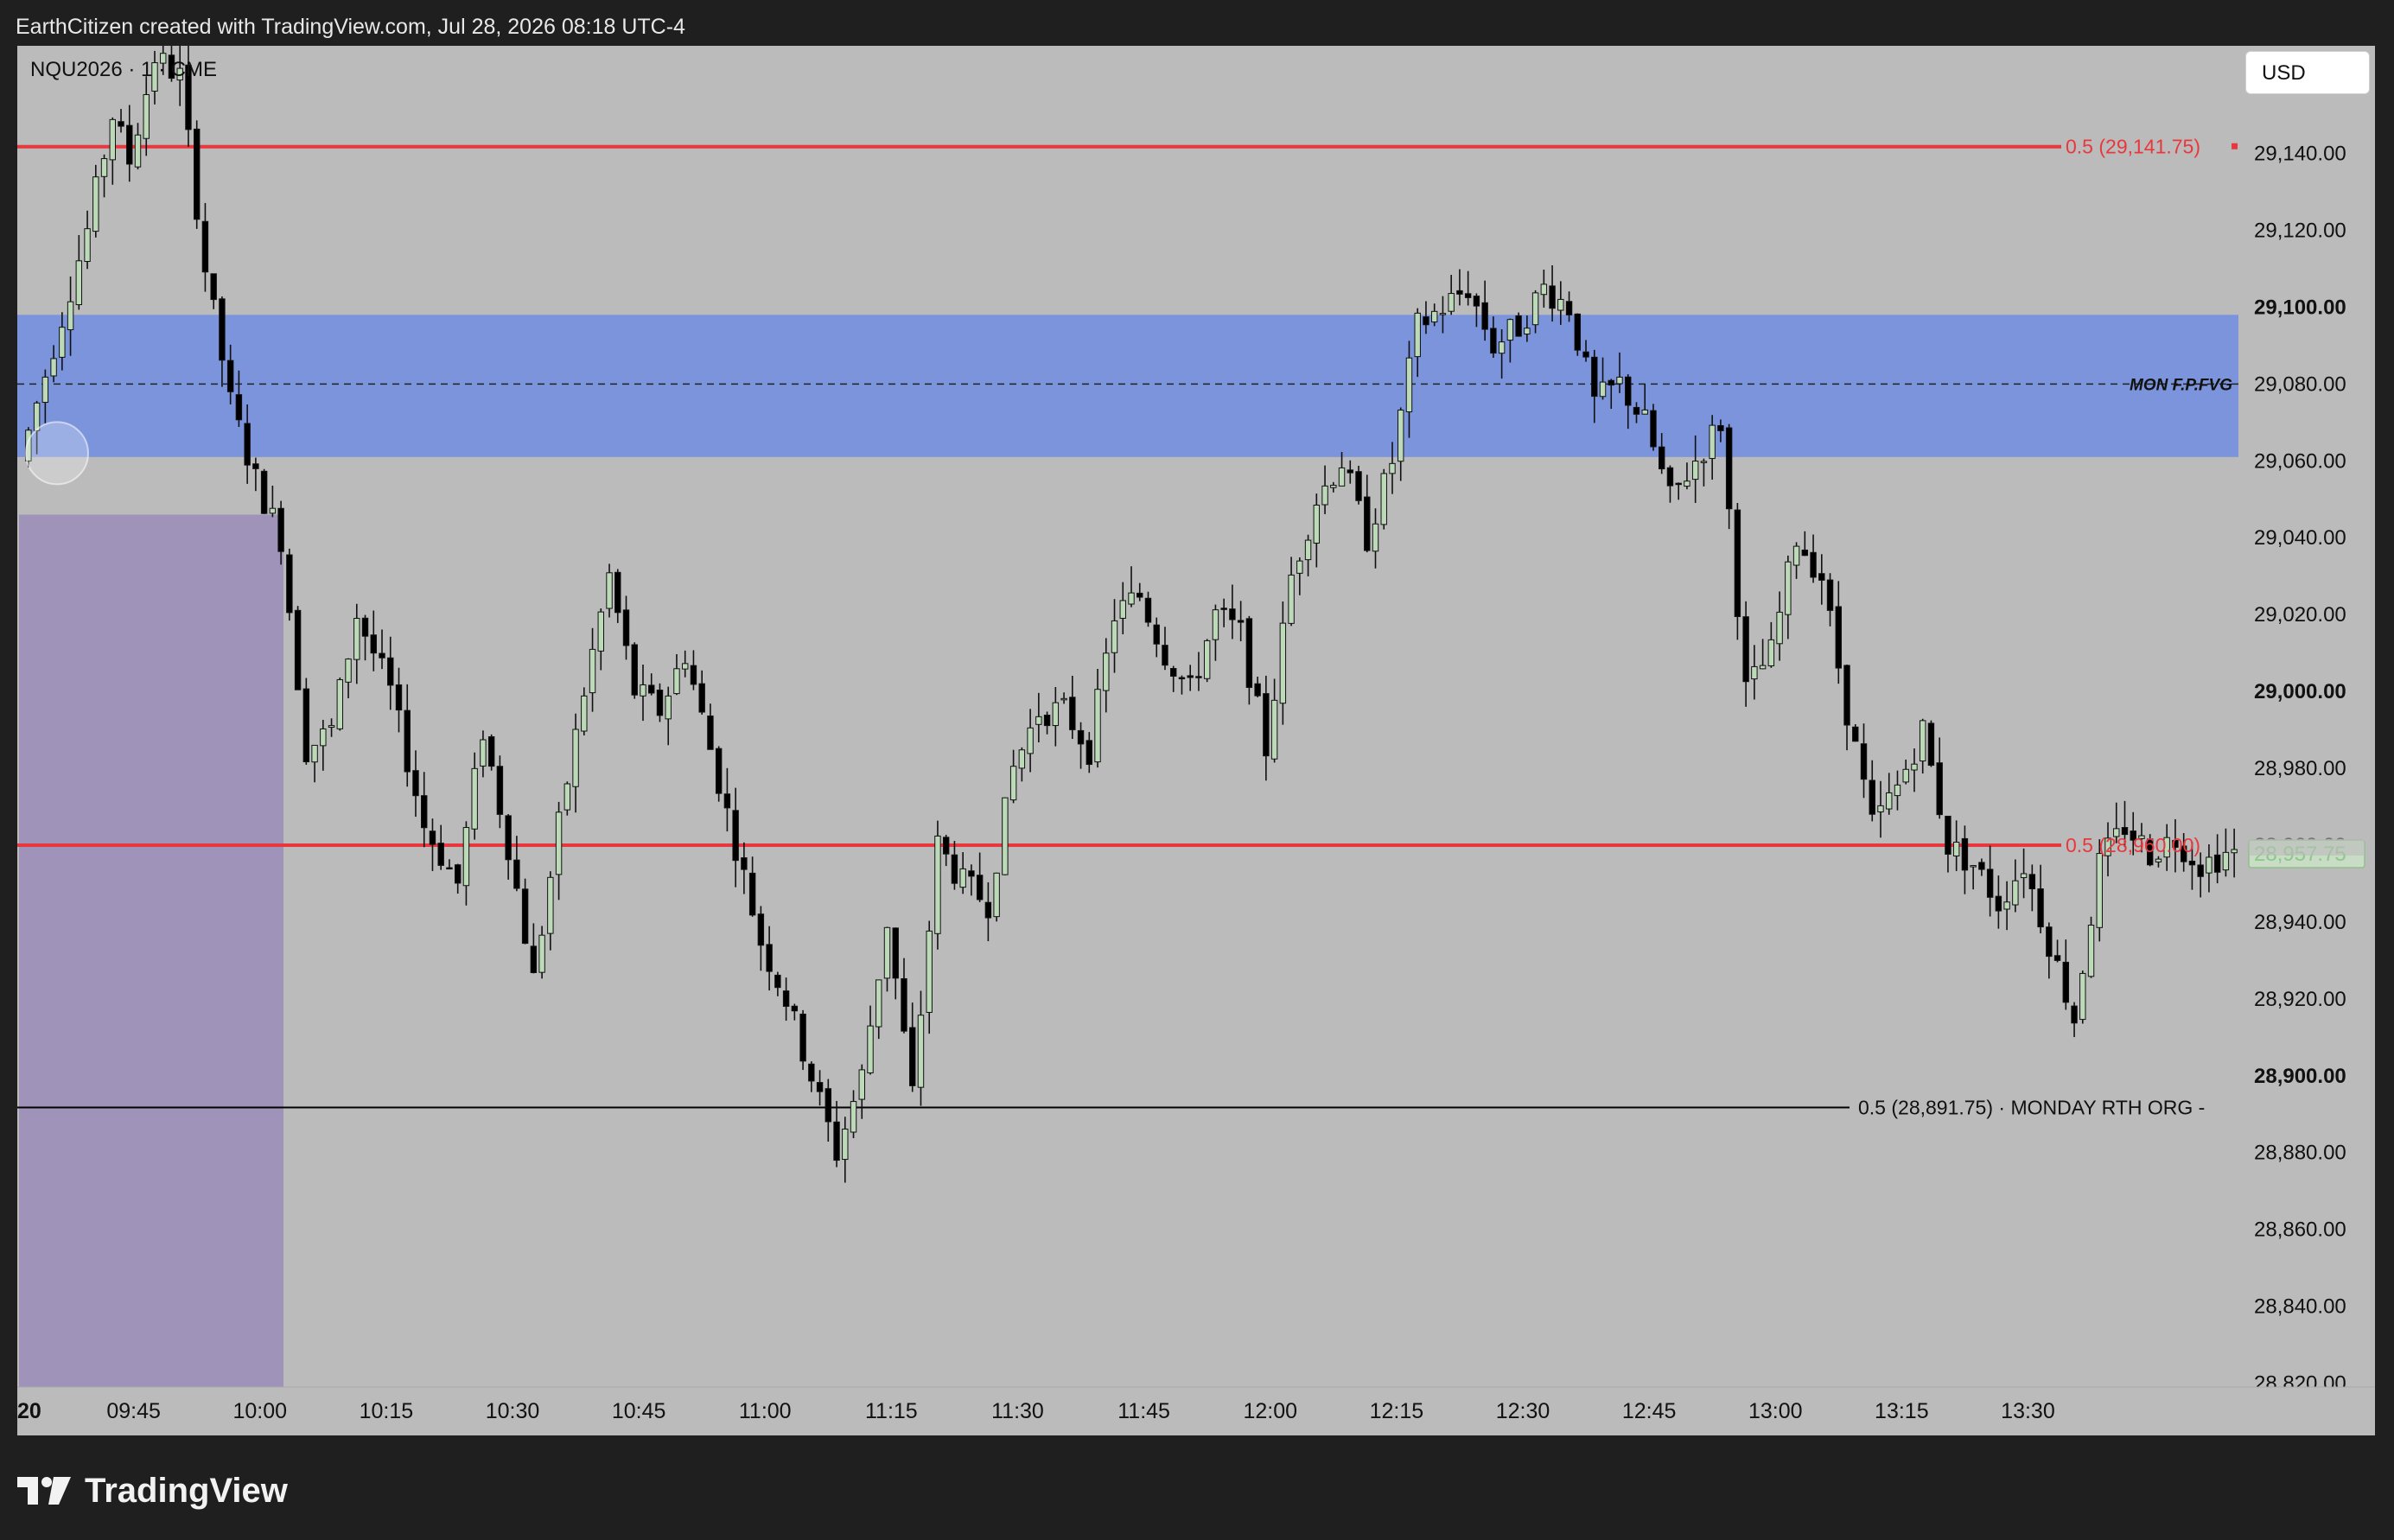 The width and height of the screenshot is (2394, 1540). I want to click on level-marker-upper, so click(2235, 147).